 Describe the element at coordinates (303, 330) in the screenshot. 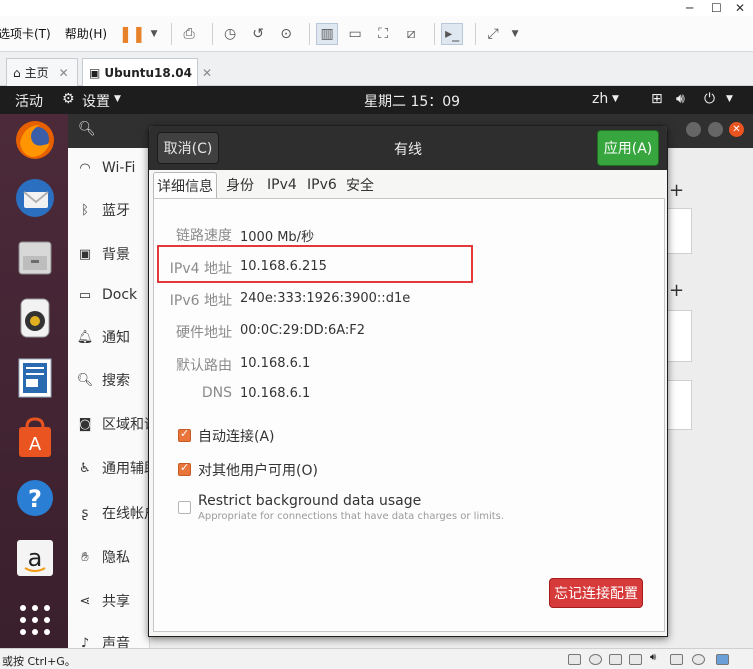

I see `hardware-address-value: 00:0C:29:DD:6A:F2` at that location.